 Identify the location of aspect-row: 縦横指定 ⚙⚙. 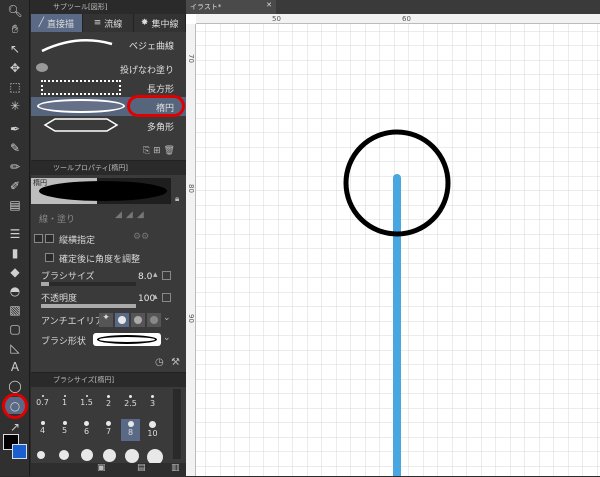
(108, 240).